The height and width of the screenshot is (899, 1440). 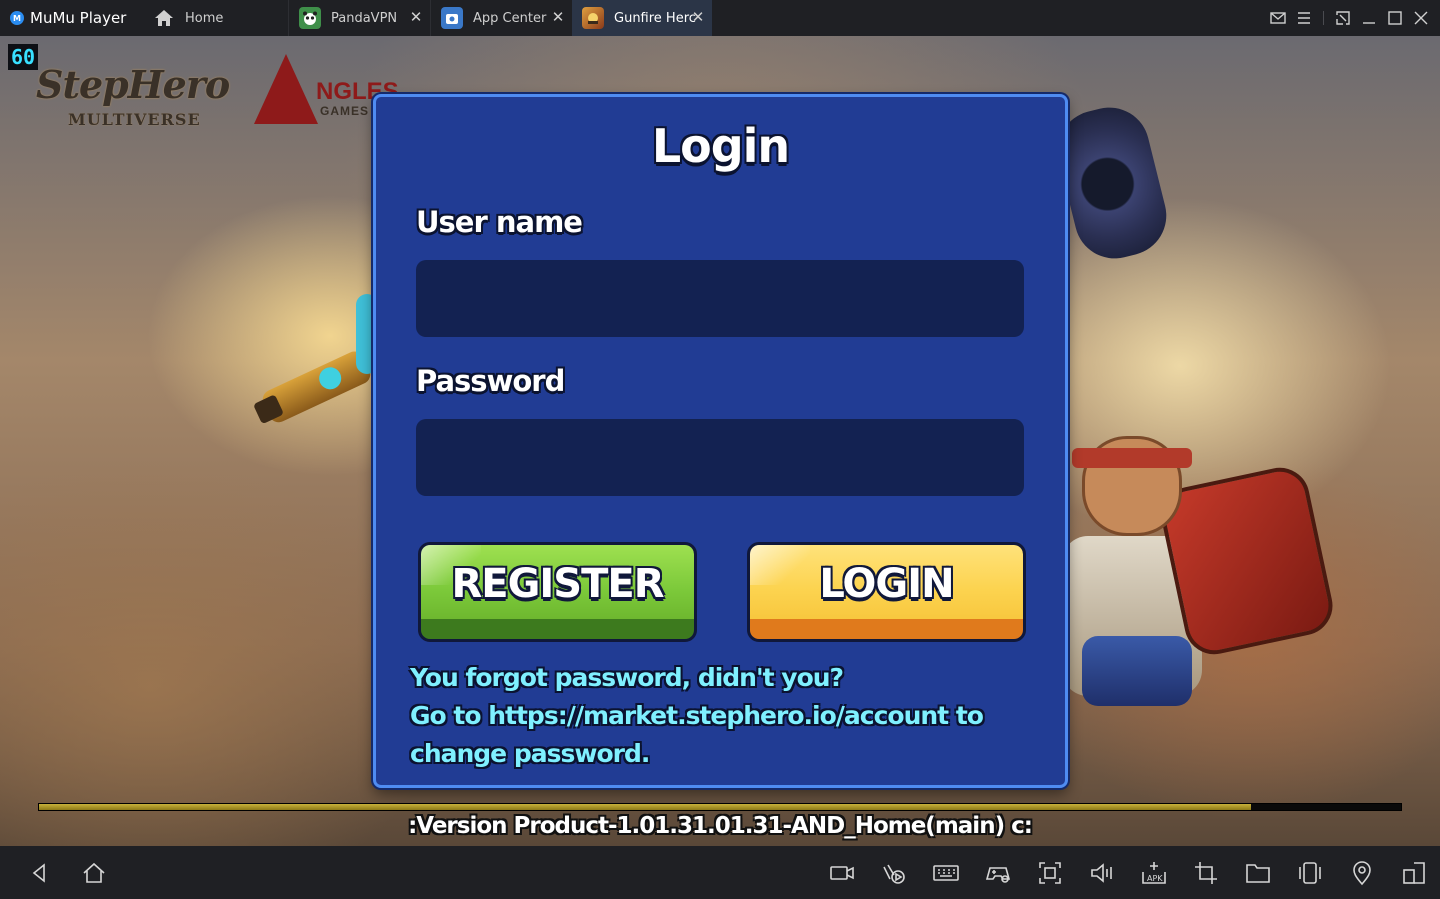 What do you see at coordinates (842, 873) in the screenshot?
I see `screen-record-icon` at bounding box center [842, 873].